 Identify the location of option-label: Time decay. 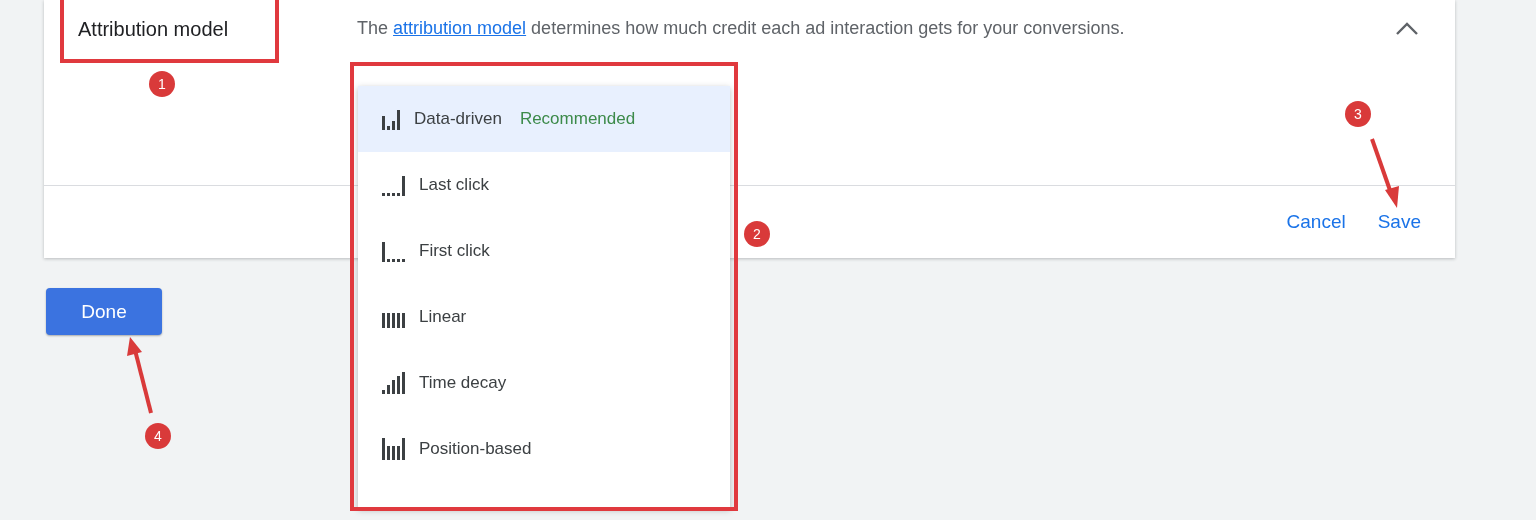
(463, 383).